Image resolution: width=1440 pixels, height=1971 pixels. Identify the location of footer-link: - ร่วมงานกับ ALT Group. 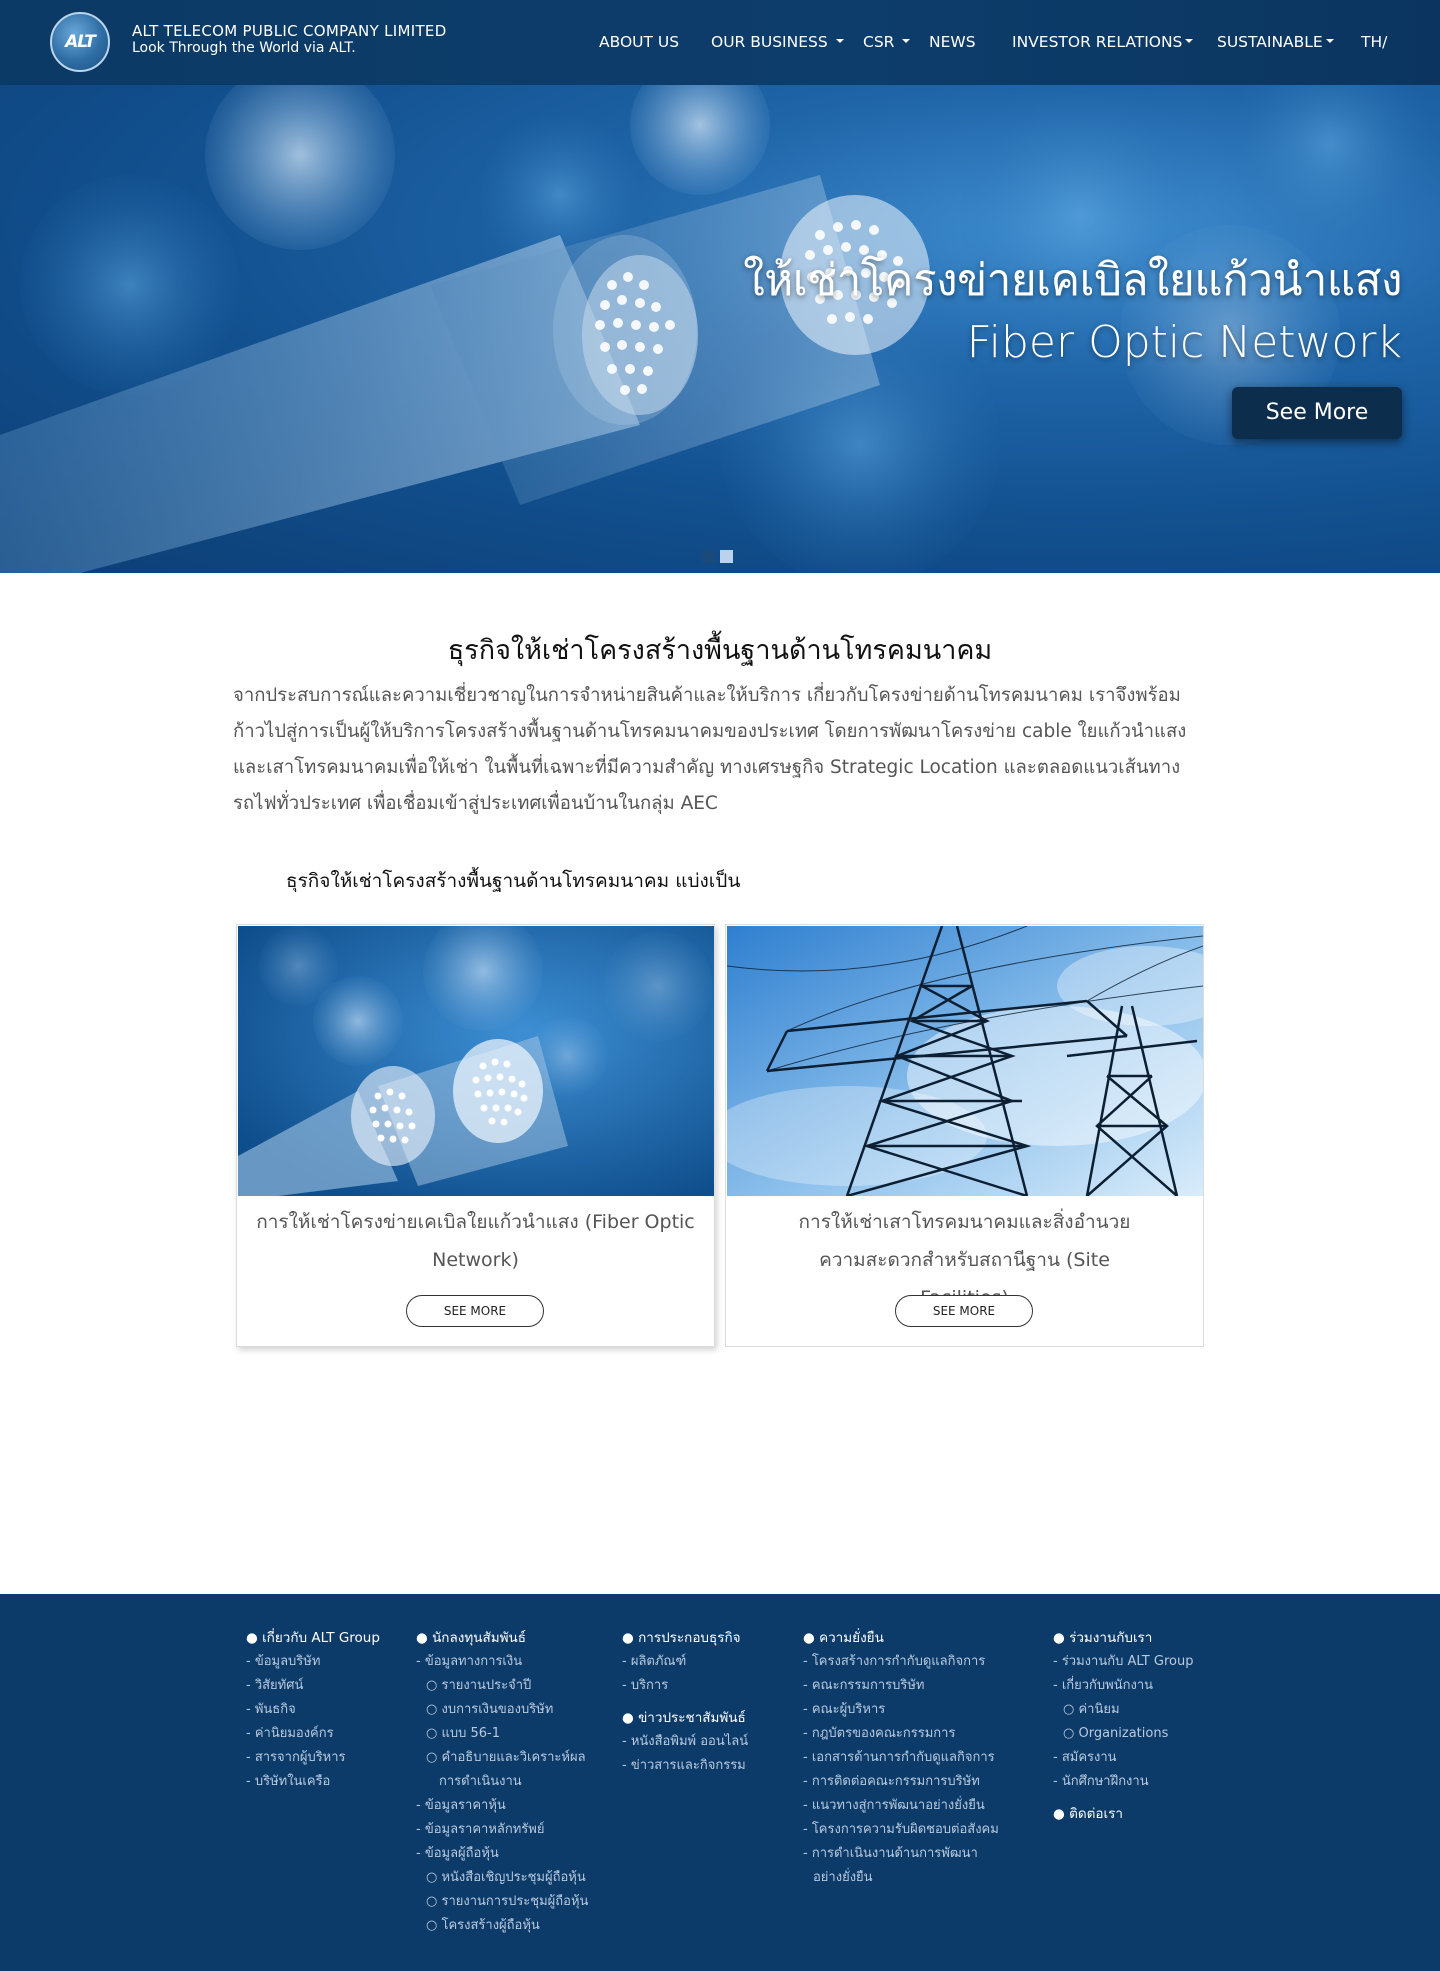
(1123, 1662).